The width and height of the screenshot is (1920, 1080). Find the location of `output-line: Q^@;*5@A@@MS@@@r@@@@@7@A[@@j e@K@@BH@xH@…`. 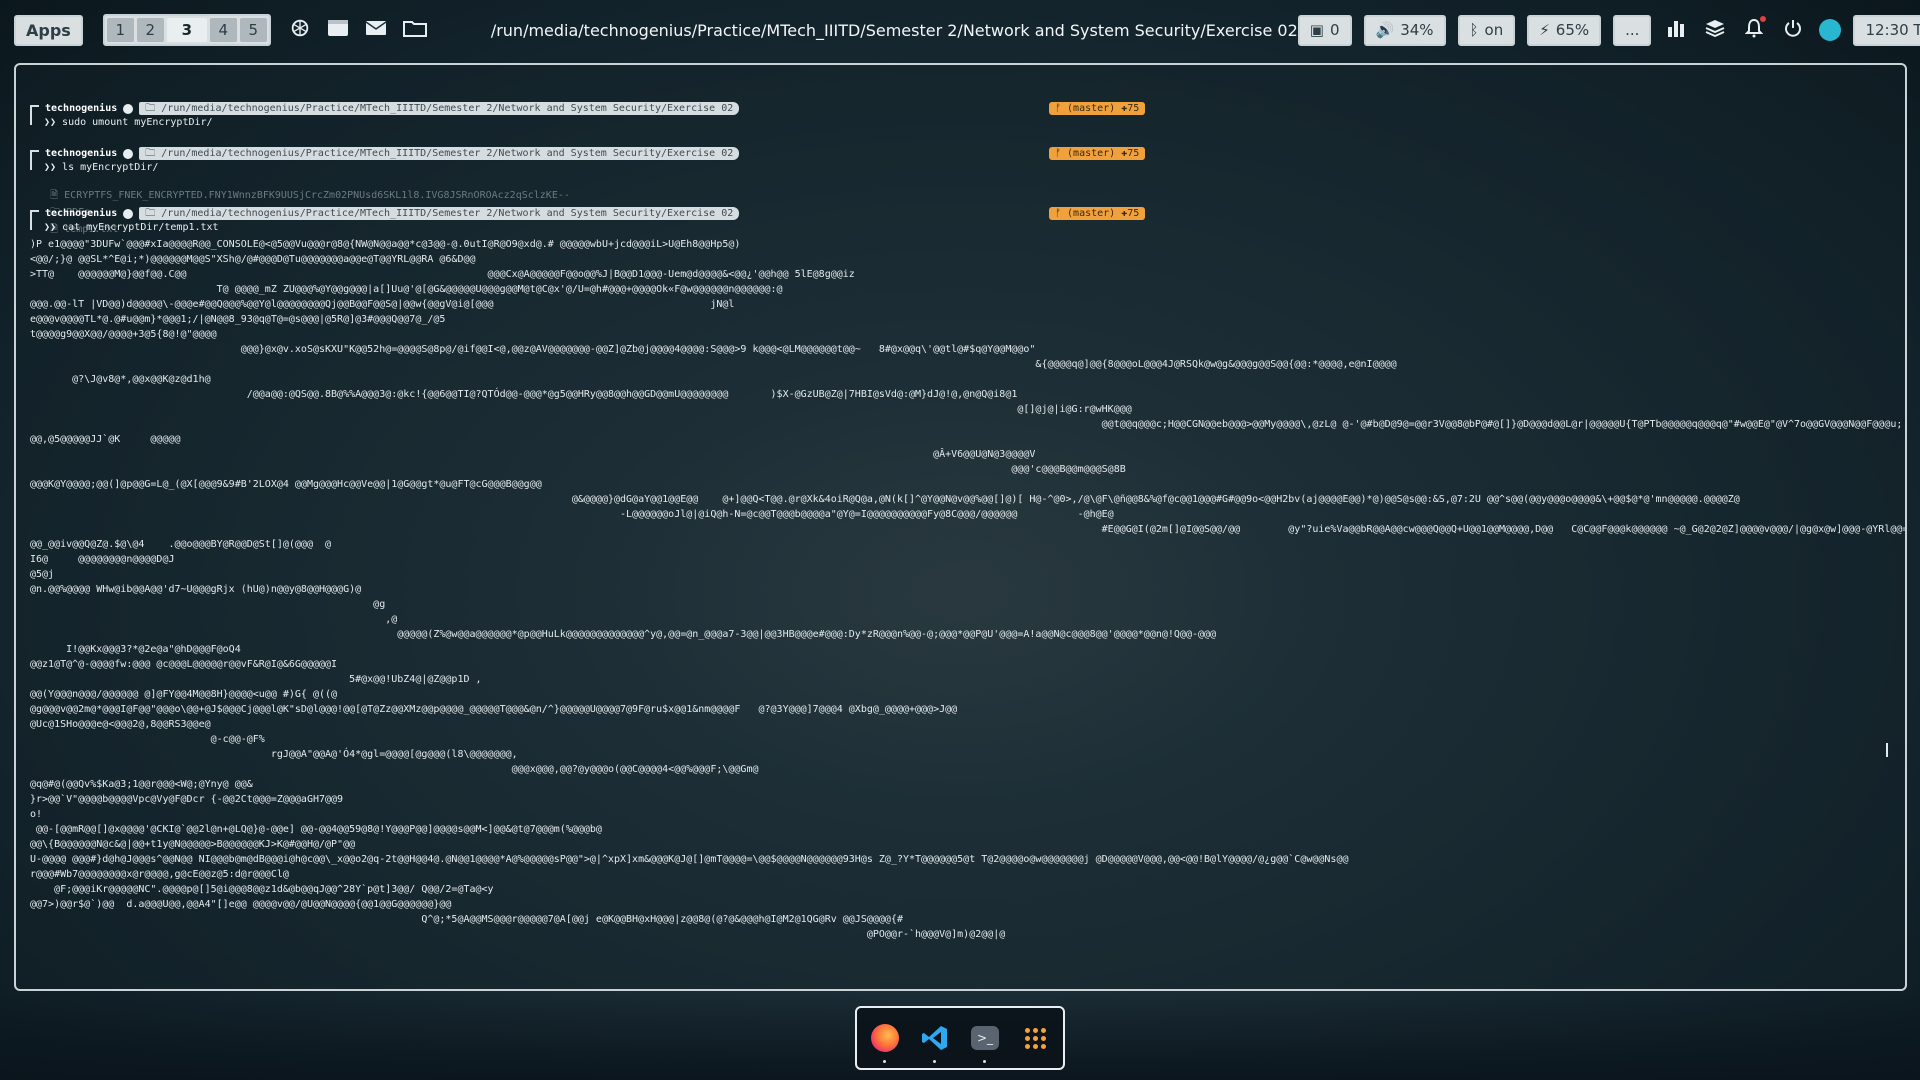

output-line: Q^@;*5@A@@MS@@@r@@@@@7@A[@@j e@K@@BH@xH@… is located at coordinates (466, 919).